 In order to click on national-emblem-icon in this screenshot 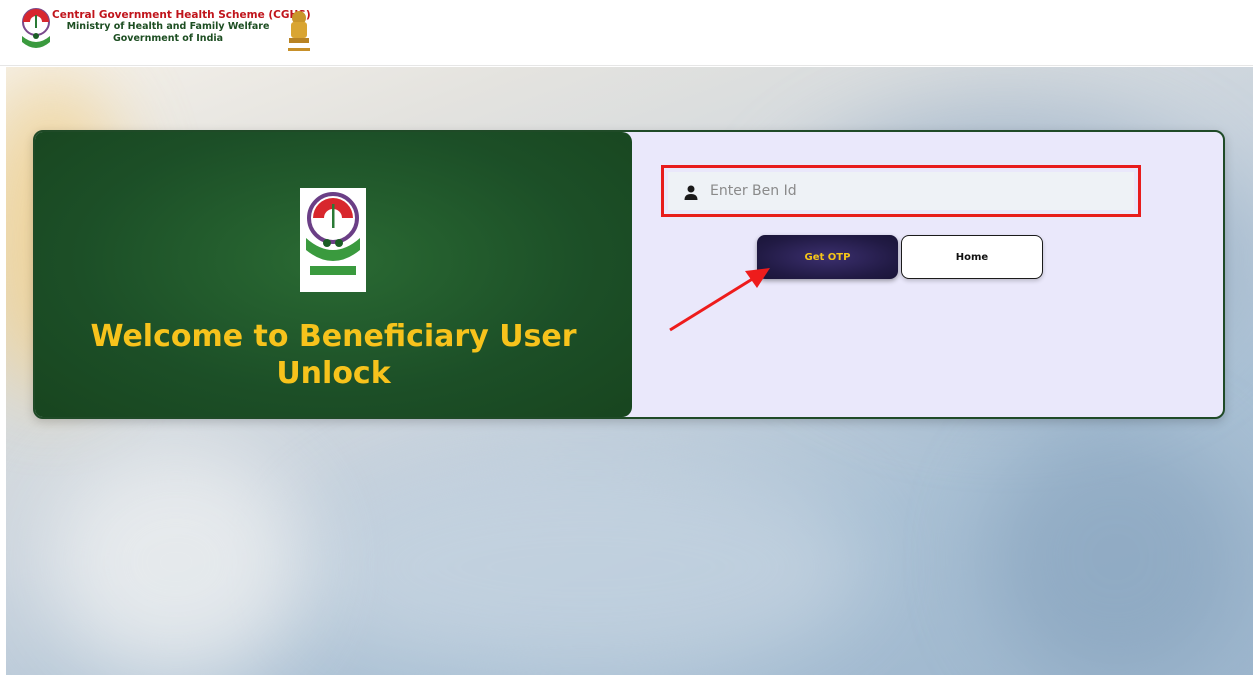, I will do `click(299, 31)`.